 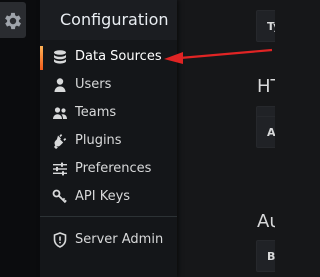 I want to click on menu-item-label: Server Admin, so click(x=119, y=239).